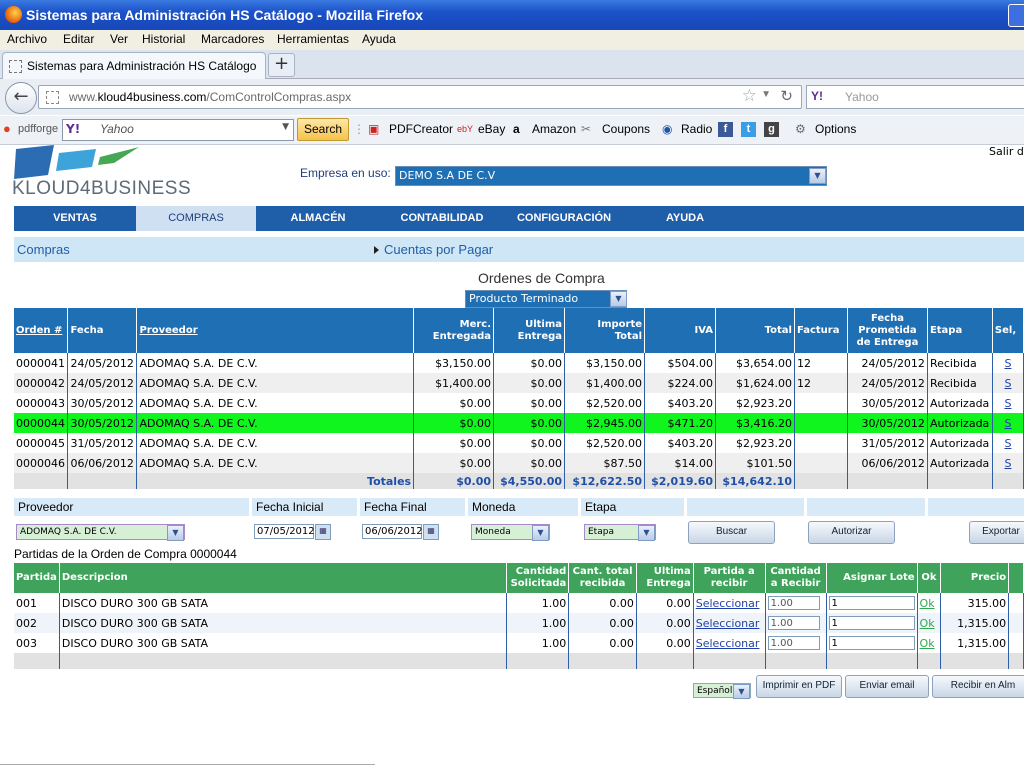 This screenshot has height=769, width=1024. What do you see at coordinates (510, 532) in the screenshot?
I see `moneda-select: Moneda ▼` at bounding box center [510, 532].